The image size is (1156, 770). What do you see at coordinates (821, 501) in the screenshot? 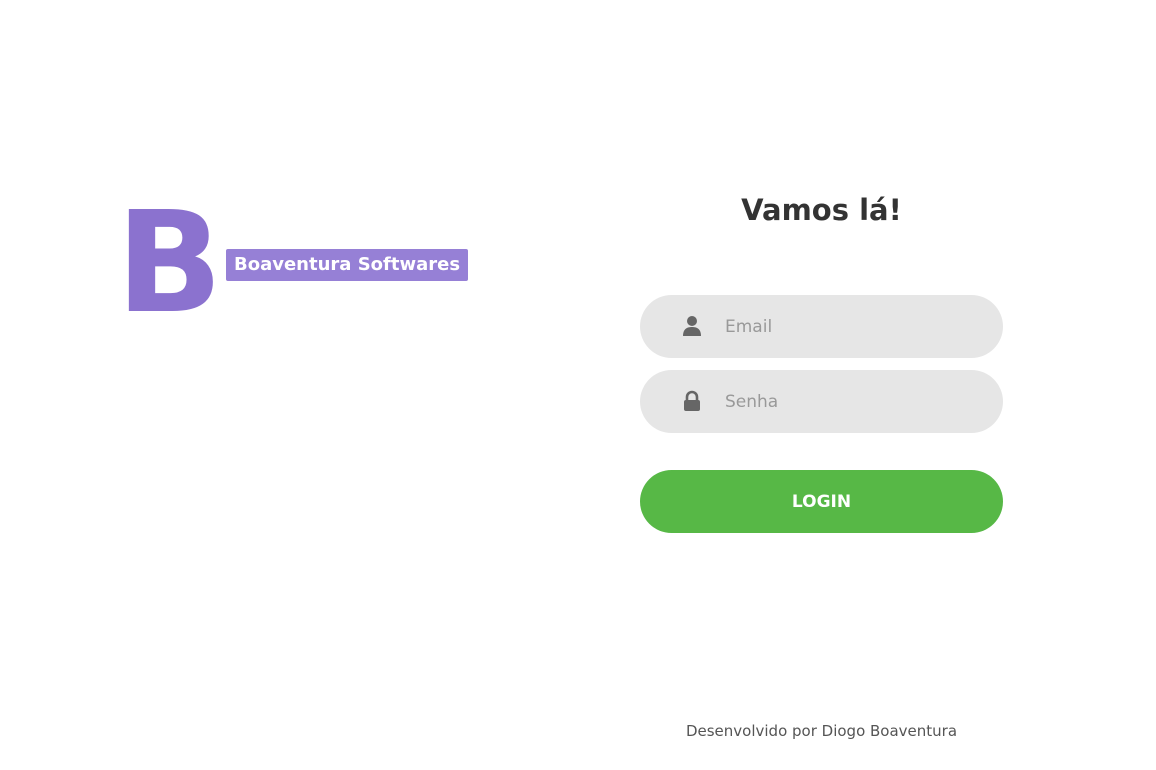
I see `login-button: LOGIN` at bounding box center [821, 501].